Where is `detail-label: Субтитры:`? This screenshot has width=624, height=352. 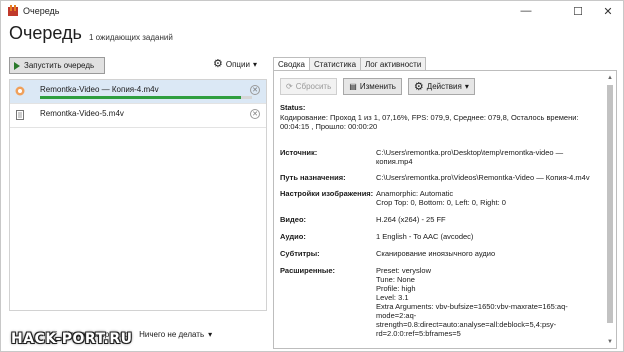
detail-label: Субтитры: is located at coordinates (300, 253).